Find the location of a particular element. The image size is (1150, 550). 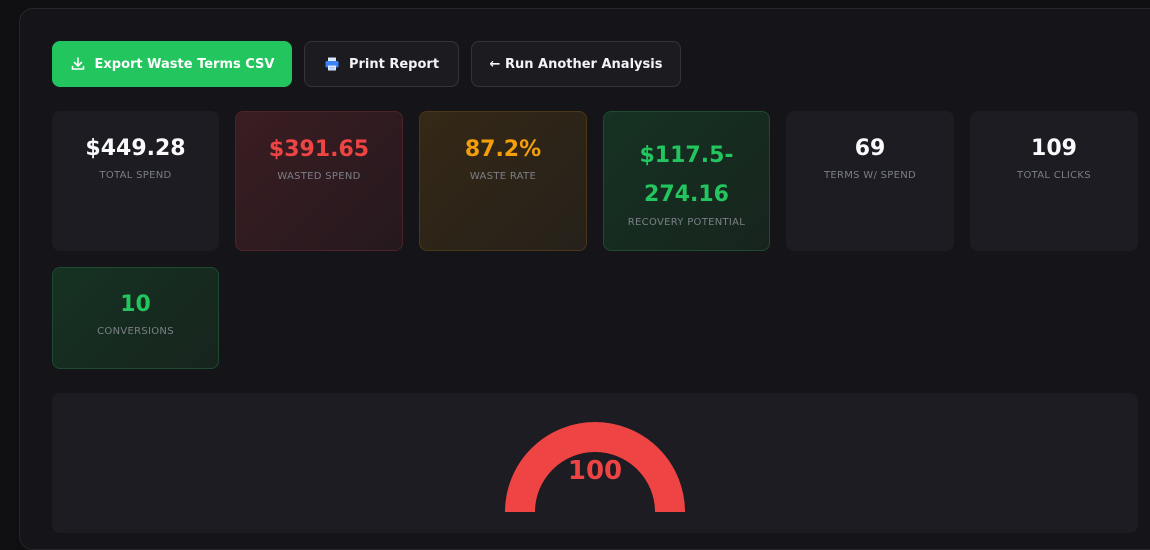

stat-card-total-spend: $449.28 TOTAL SPEND is located at coordinates (135, 181).